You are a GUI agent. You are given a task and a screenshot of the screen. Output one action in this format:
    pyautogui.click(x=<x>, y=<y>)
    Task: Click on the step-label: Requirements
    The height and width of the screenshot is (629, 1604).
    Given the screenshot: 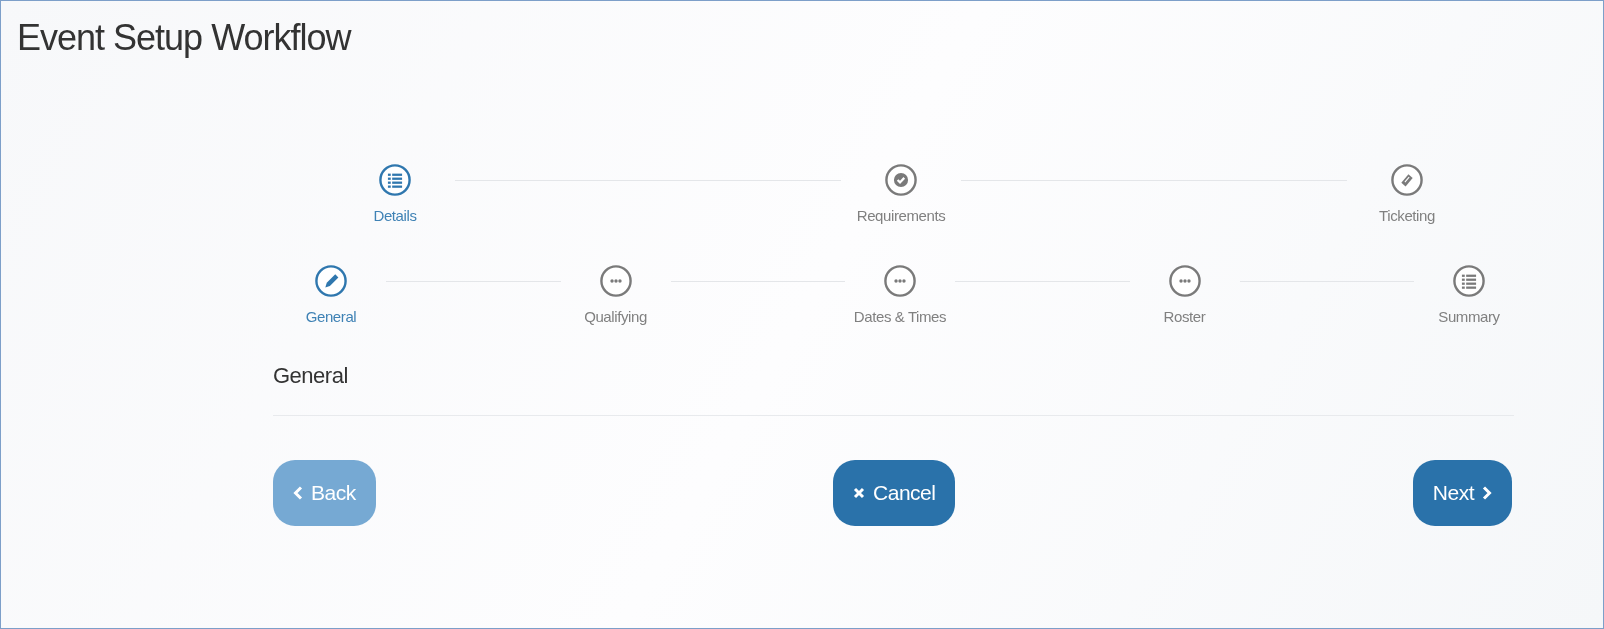 What is the action you would take?
    pyautogui.click(x=901, y=215)
    